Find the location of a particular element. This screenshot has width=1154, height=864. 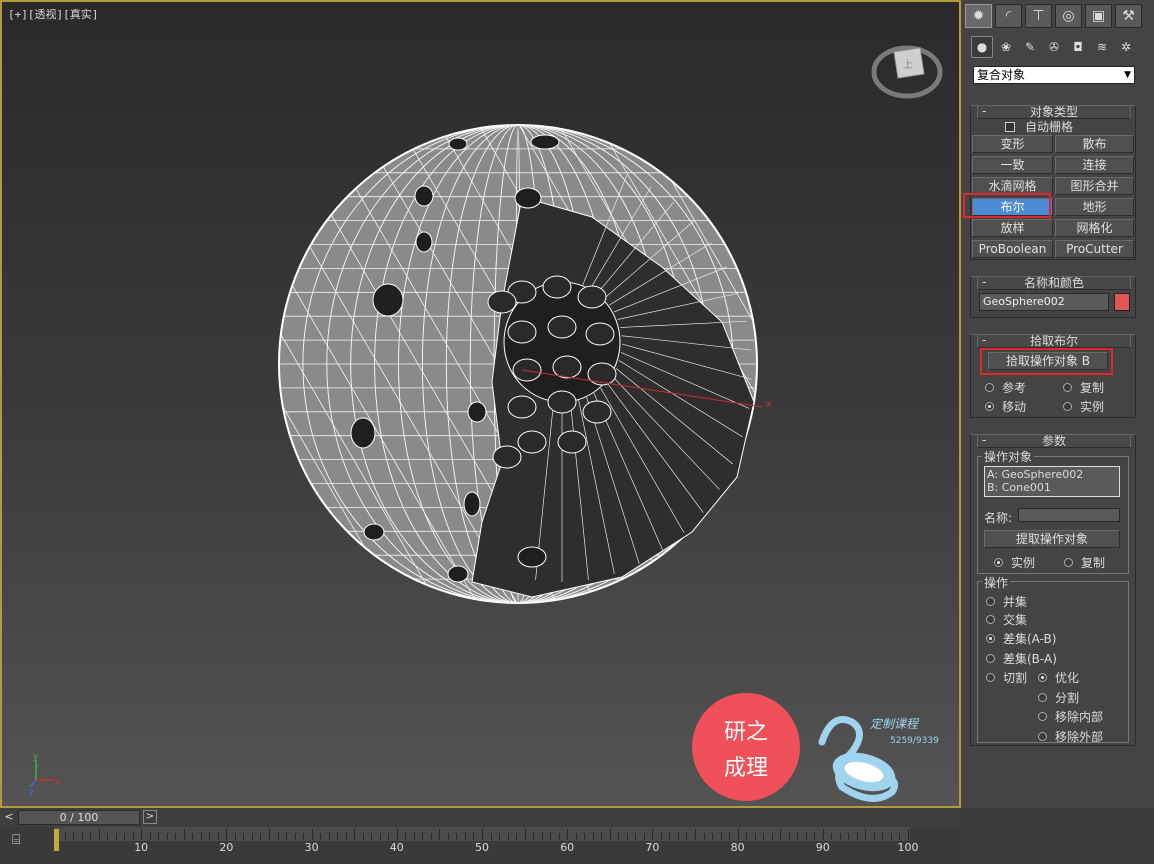

terrain-button: 地形 is located at coordinates (1094, 207).